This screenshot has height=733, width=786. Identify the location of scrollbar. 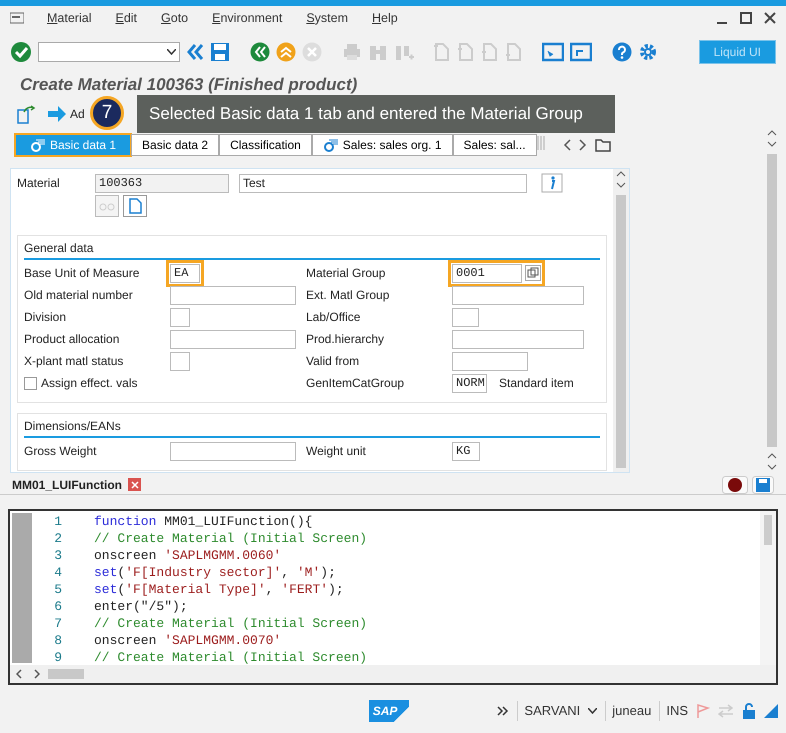
(621, 320).